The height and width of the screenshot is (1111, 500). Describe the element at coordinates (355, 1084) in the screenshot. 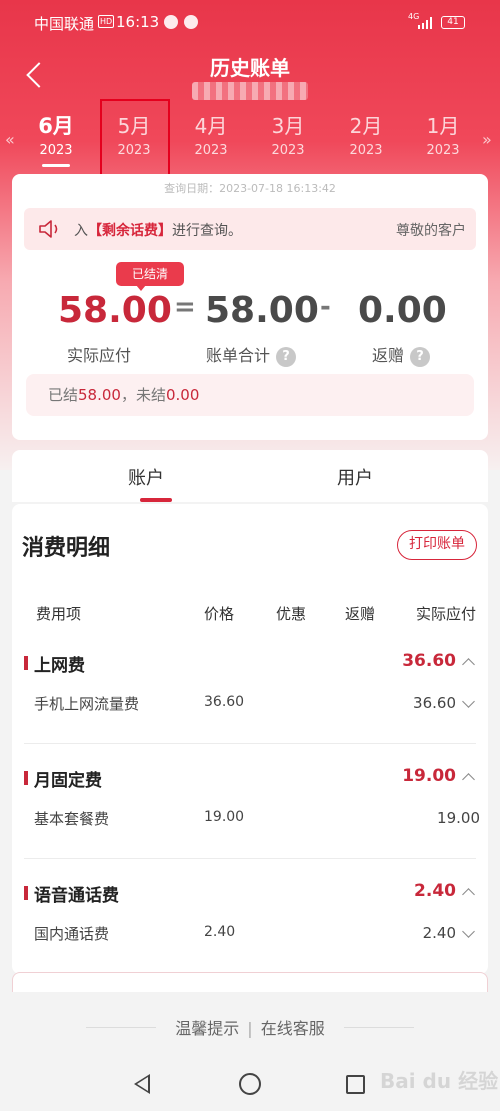

I see `recents-square-icon` at that location.